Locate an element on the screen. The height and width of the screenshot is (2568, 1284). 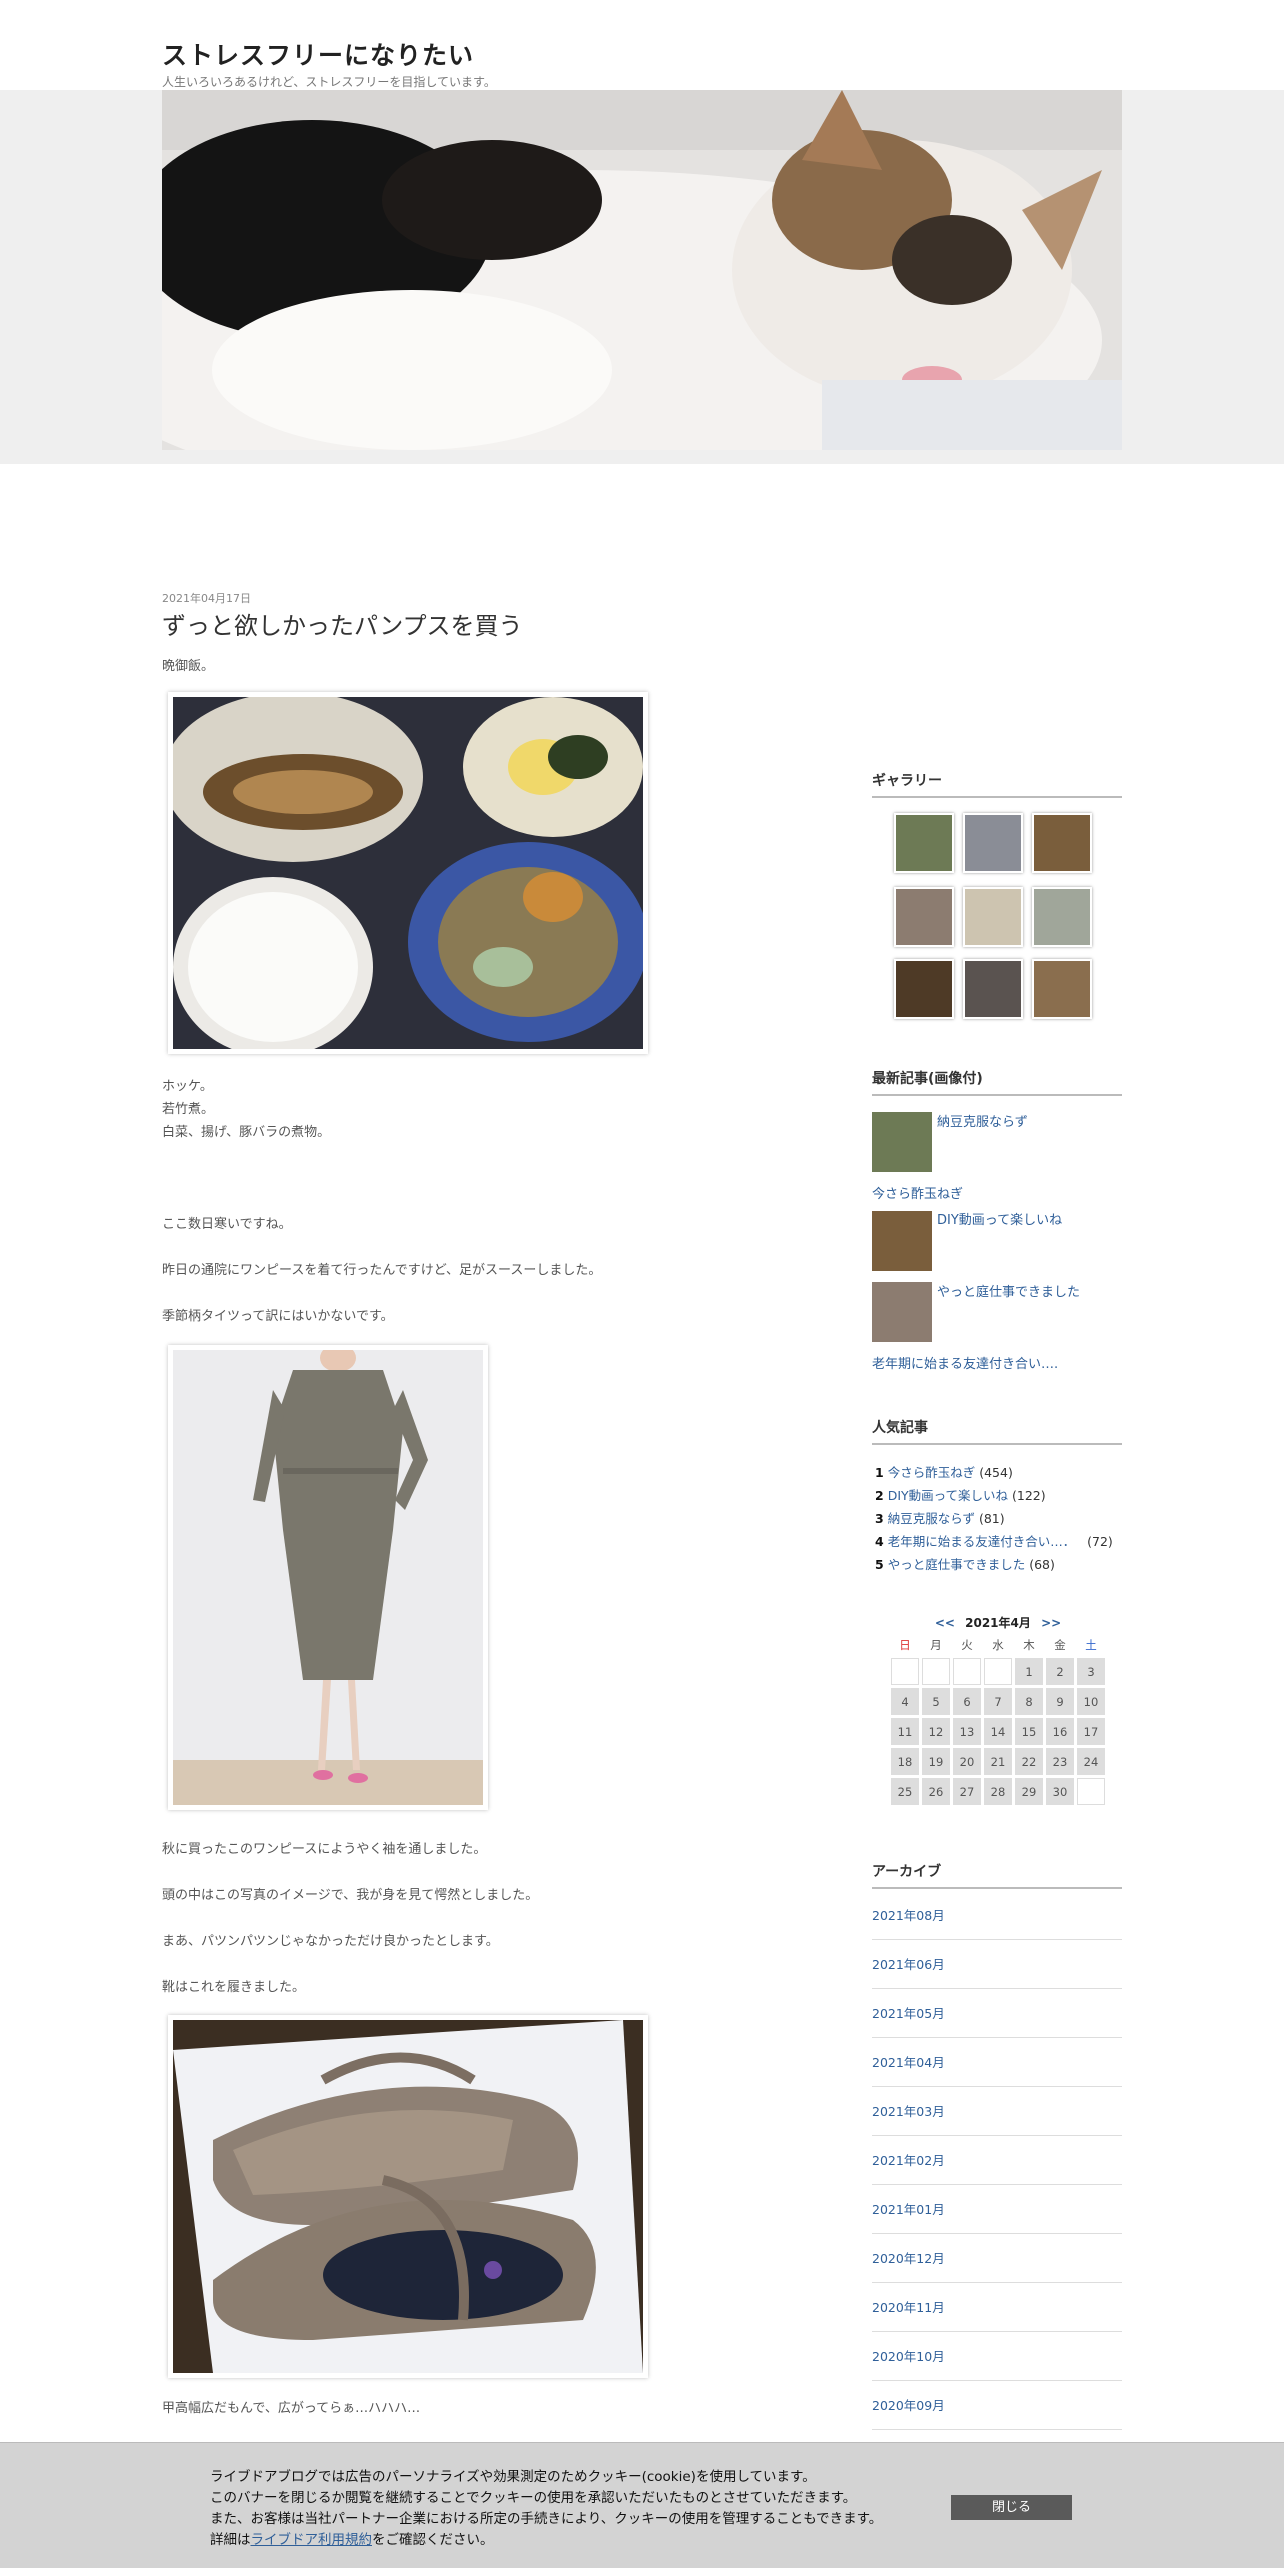
latest-link: 納豆克服ならず is located at coordinates (982, 1120).